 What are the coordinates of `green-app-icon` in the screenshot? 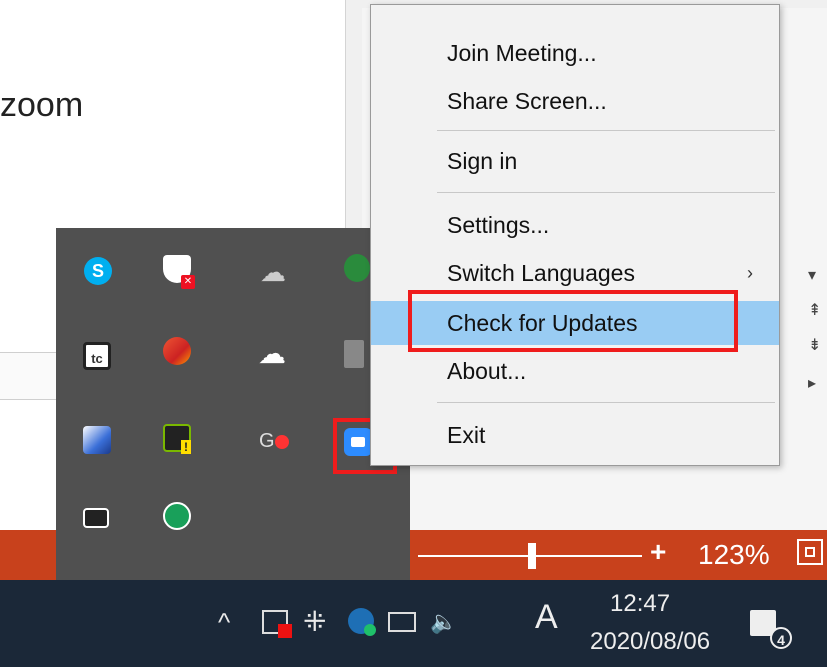 It's located at (177, 516).